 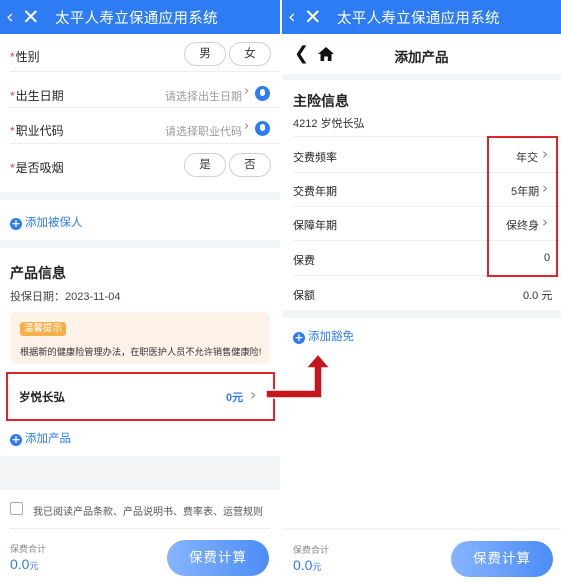 I want to click on gender-label: *性别, so click(x=25, y=57).